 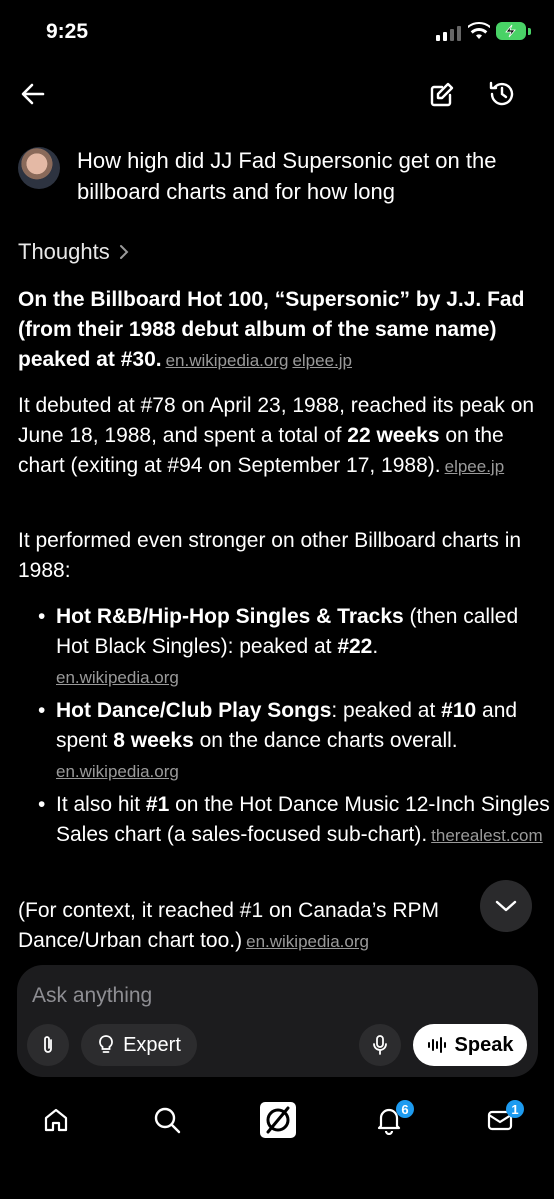 I want to click on messages-badge: 1, so click(x=515, y=1109).